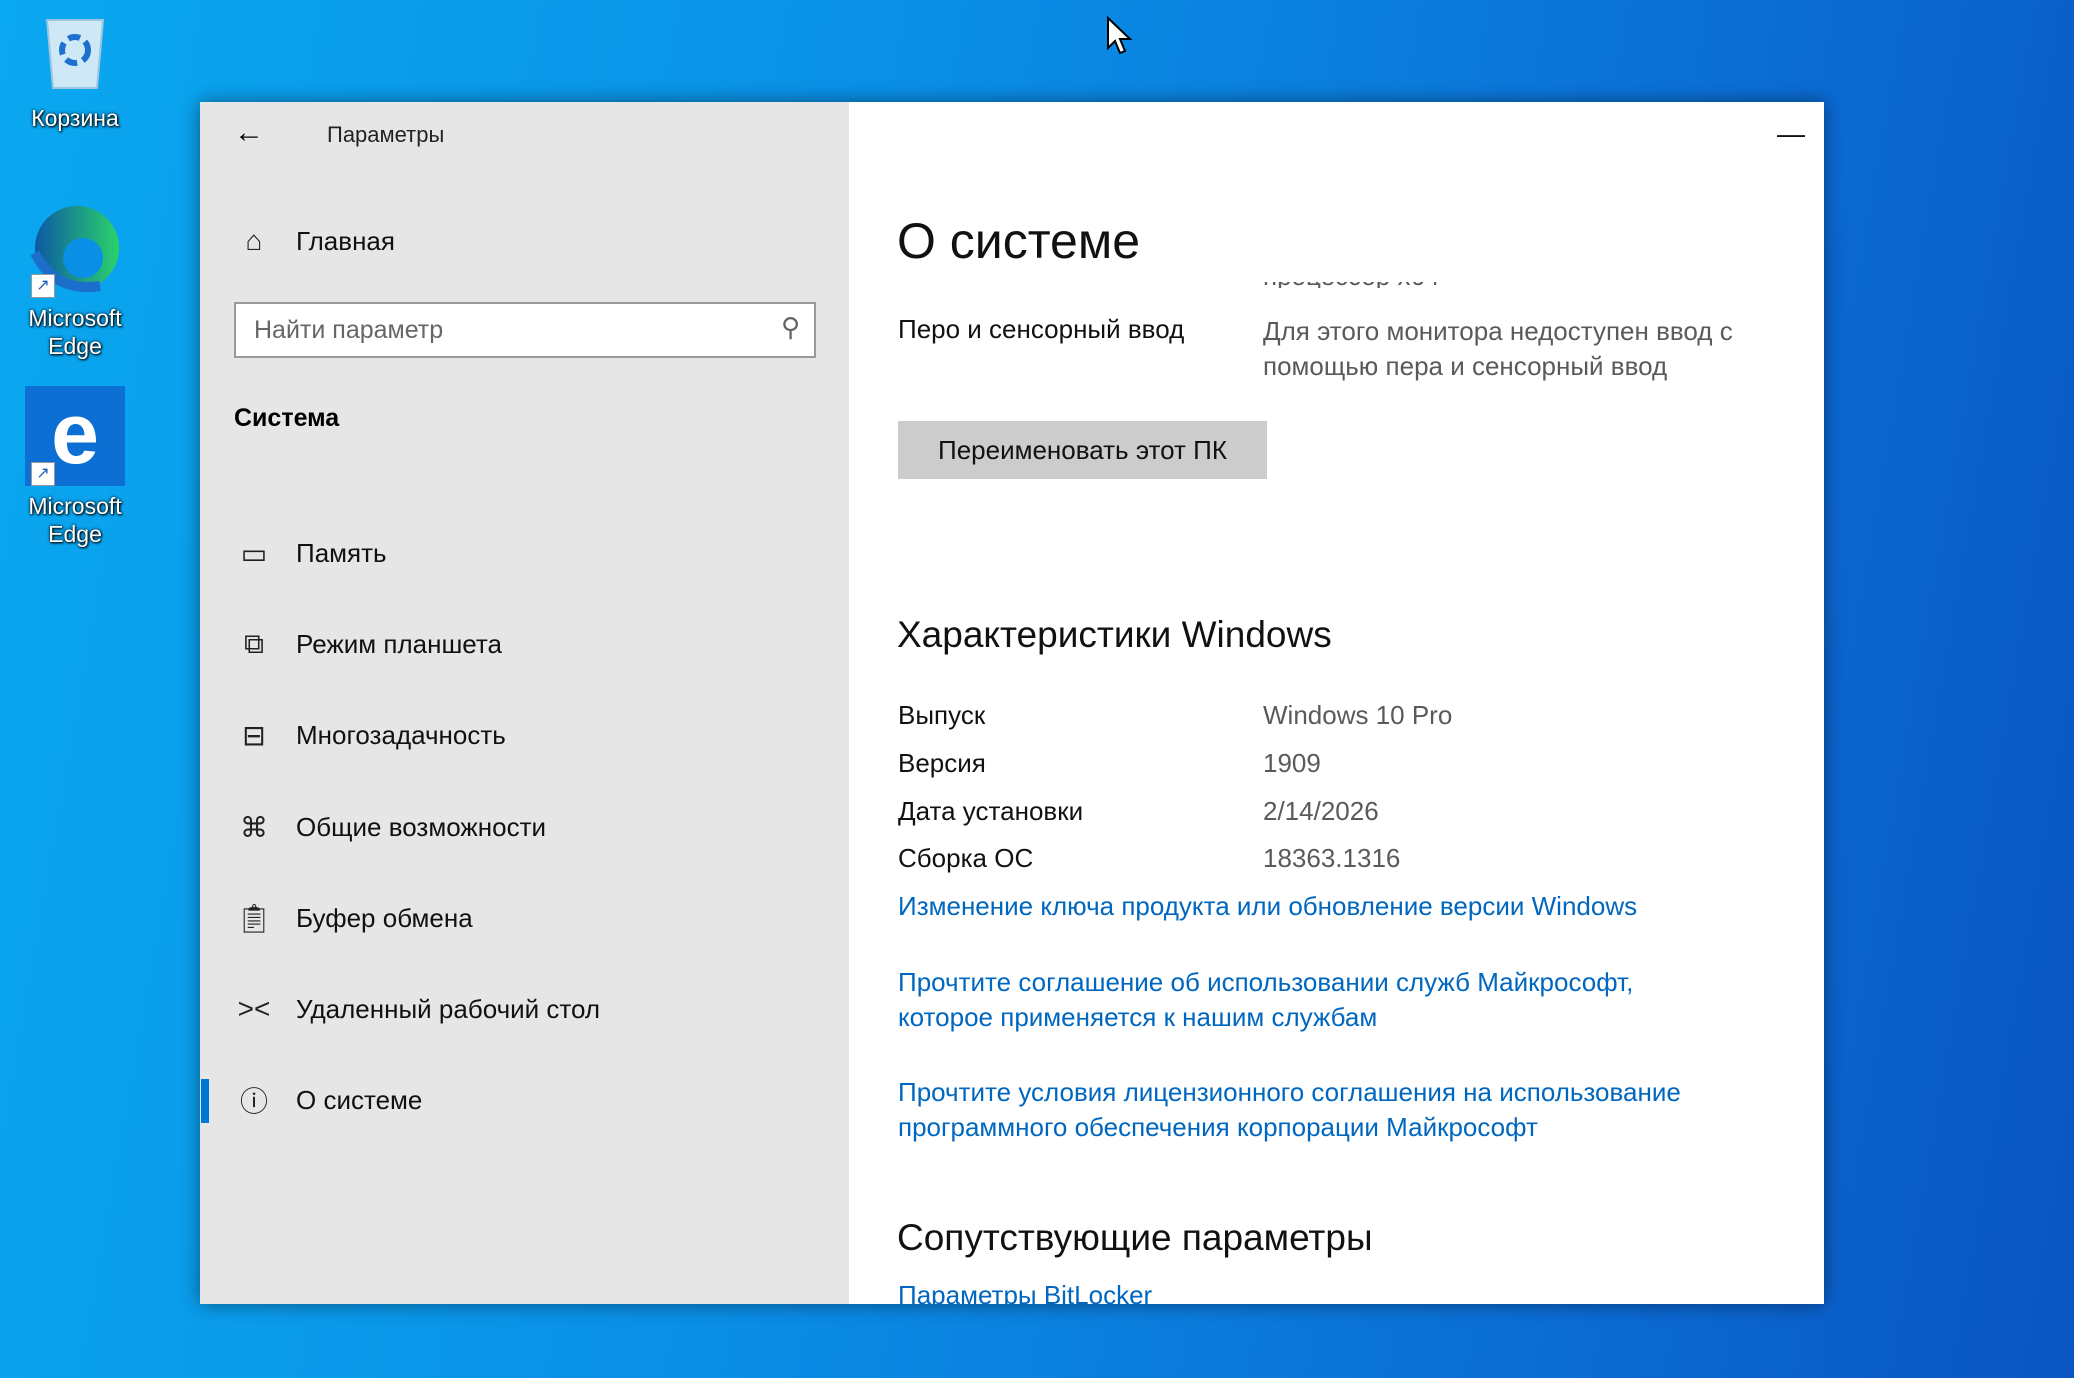 The image size is (2074, 1378). Describe the element at coordinates (1041, 329) in the screenshot. I see `pen-touch-label: Перо и сенсорный ввод` at that location.